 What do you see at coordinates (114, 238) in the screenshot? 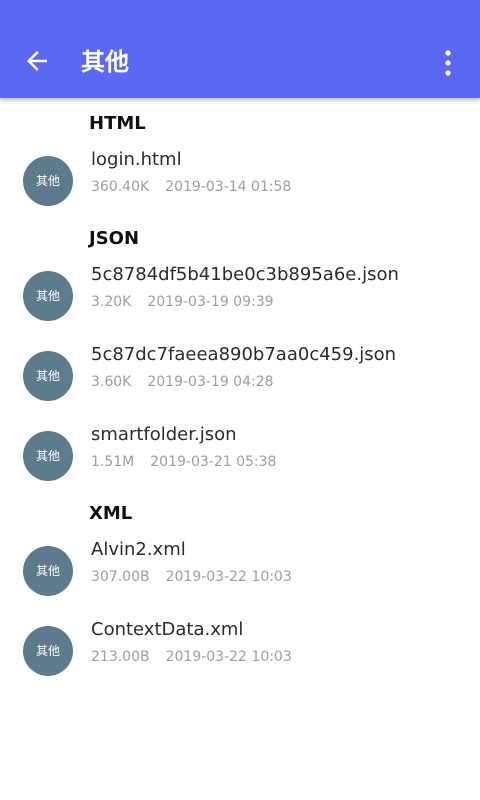
I see `section-header-json: JSON` at bounding box center [114, 238].